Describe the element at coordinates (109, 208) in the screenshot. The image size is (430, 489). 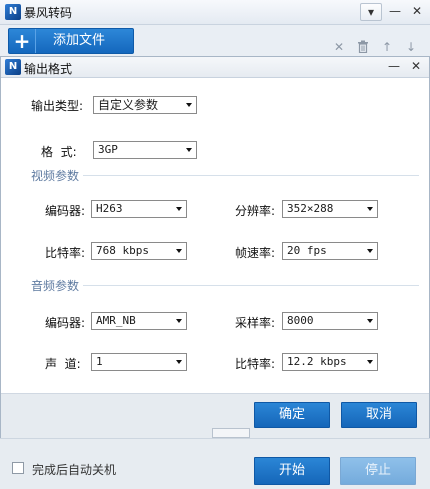
I see `video-encoder-value: H263` at that location.